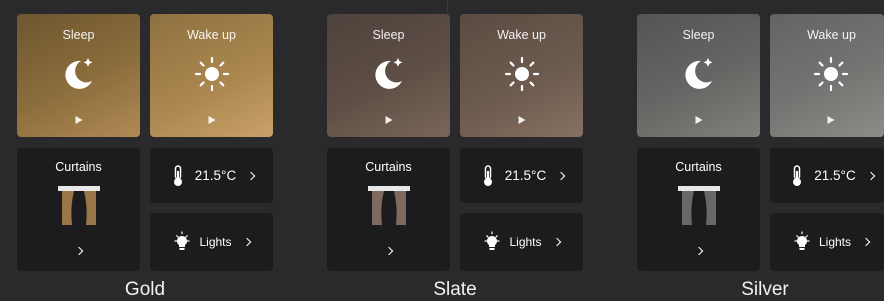 The image size is (884, 301). Describe the element at coordinates (145, 289) in the screenshot. I see `theme-caption: Gold` at that location.